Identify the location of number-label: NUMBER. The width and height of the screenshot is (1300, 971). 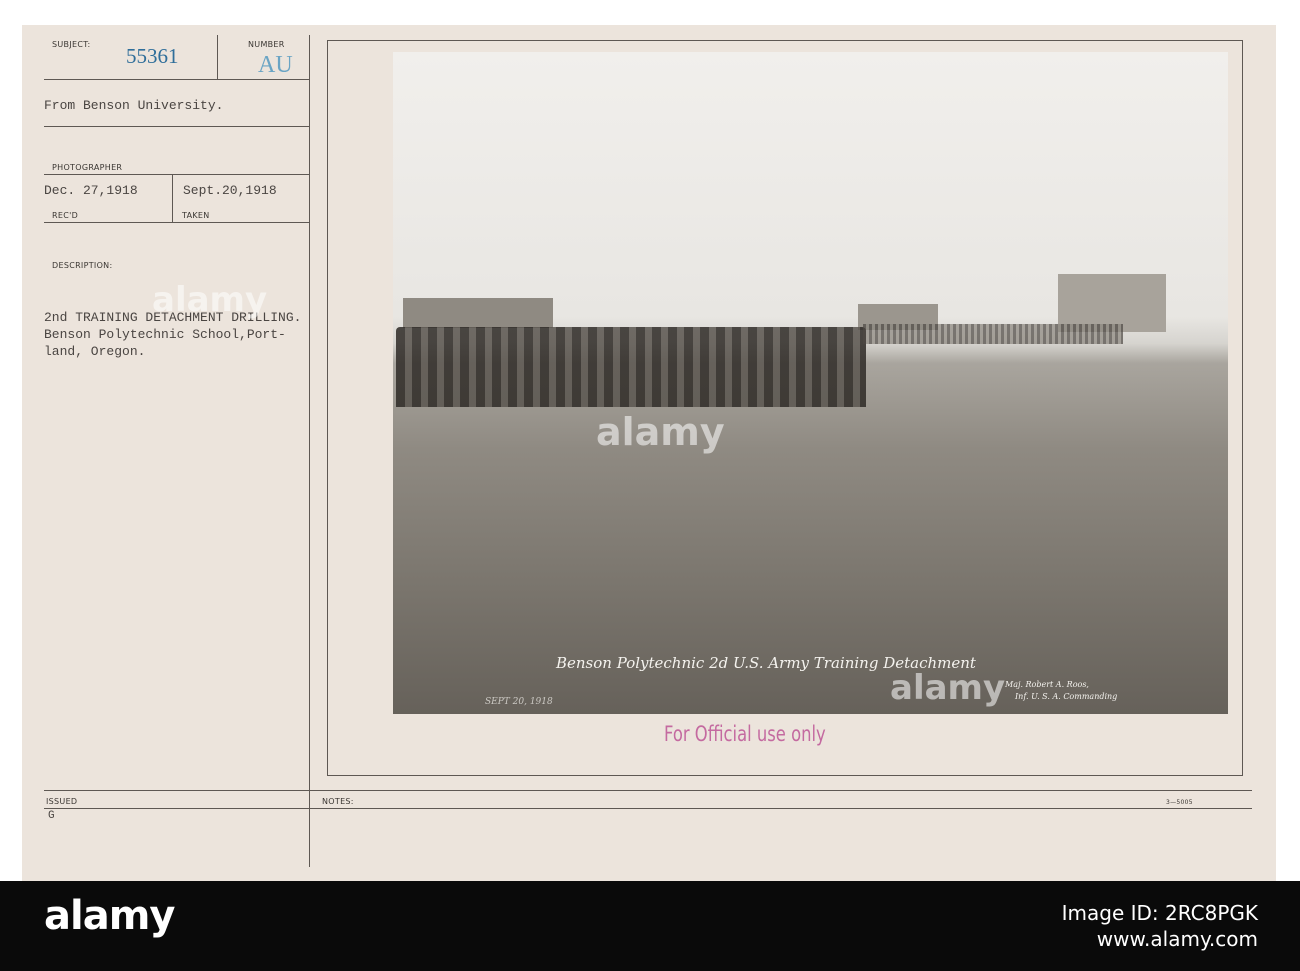
(266, 44).